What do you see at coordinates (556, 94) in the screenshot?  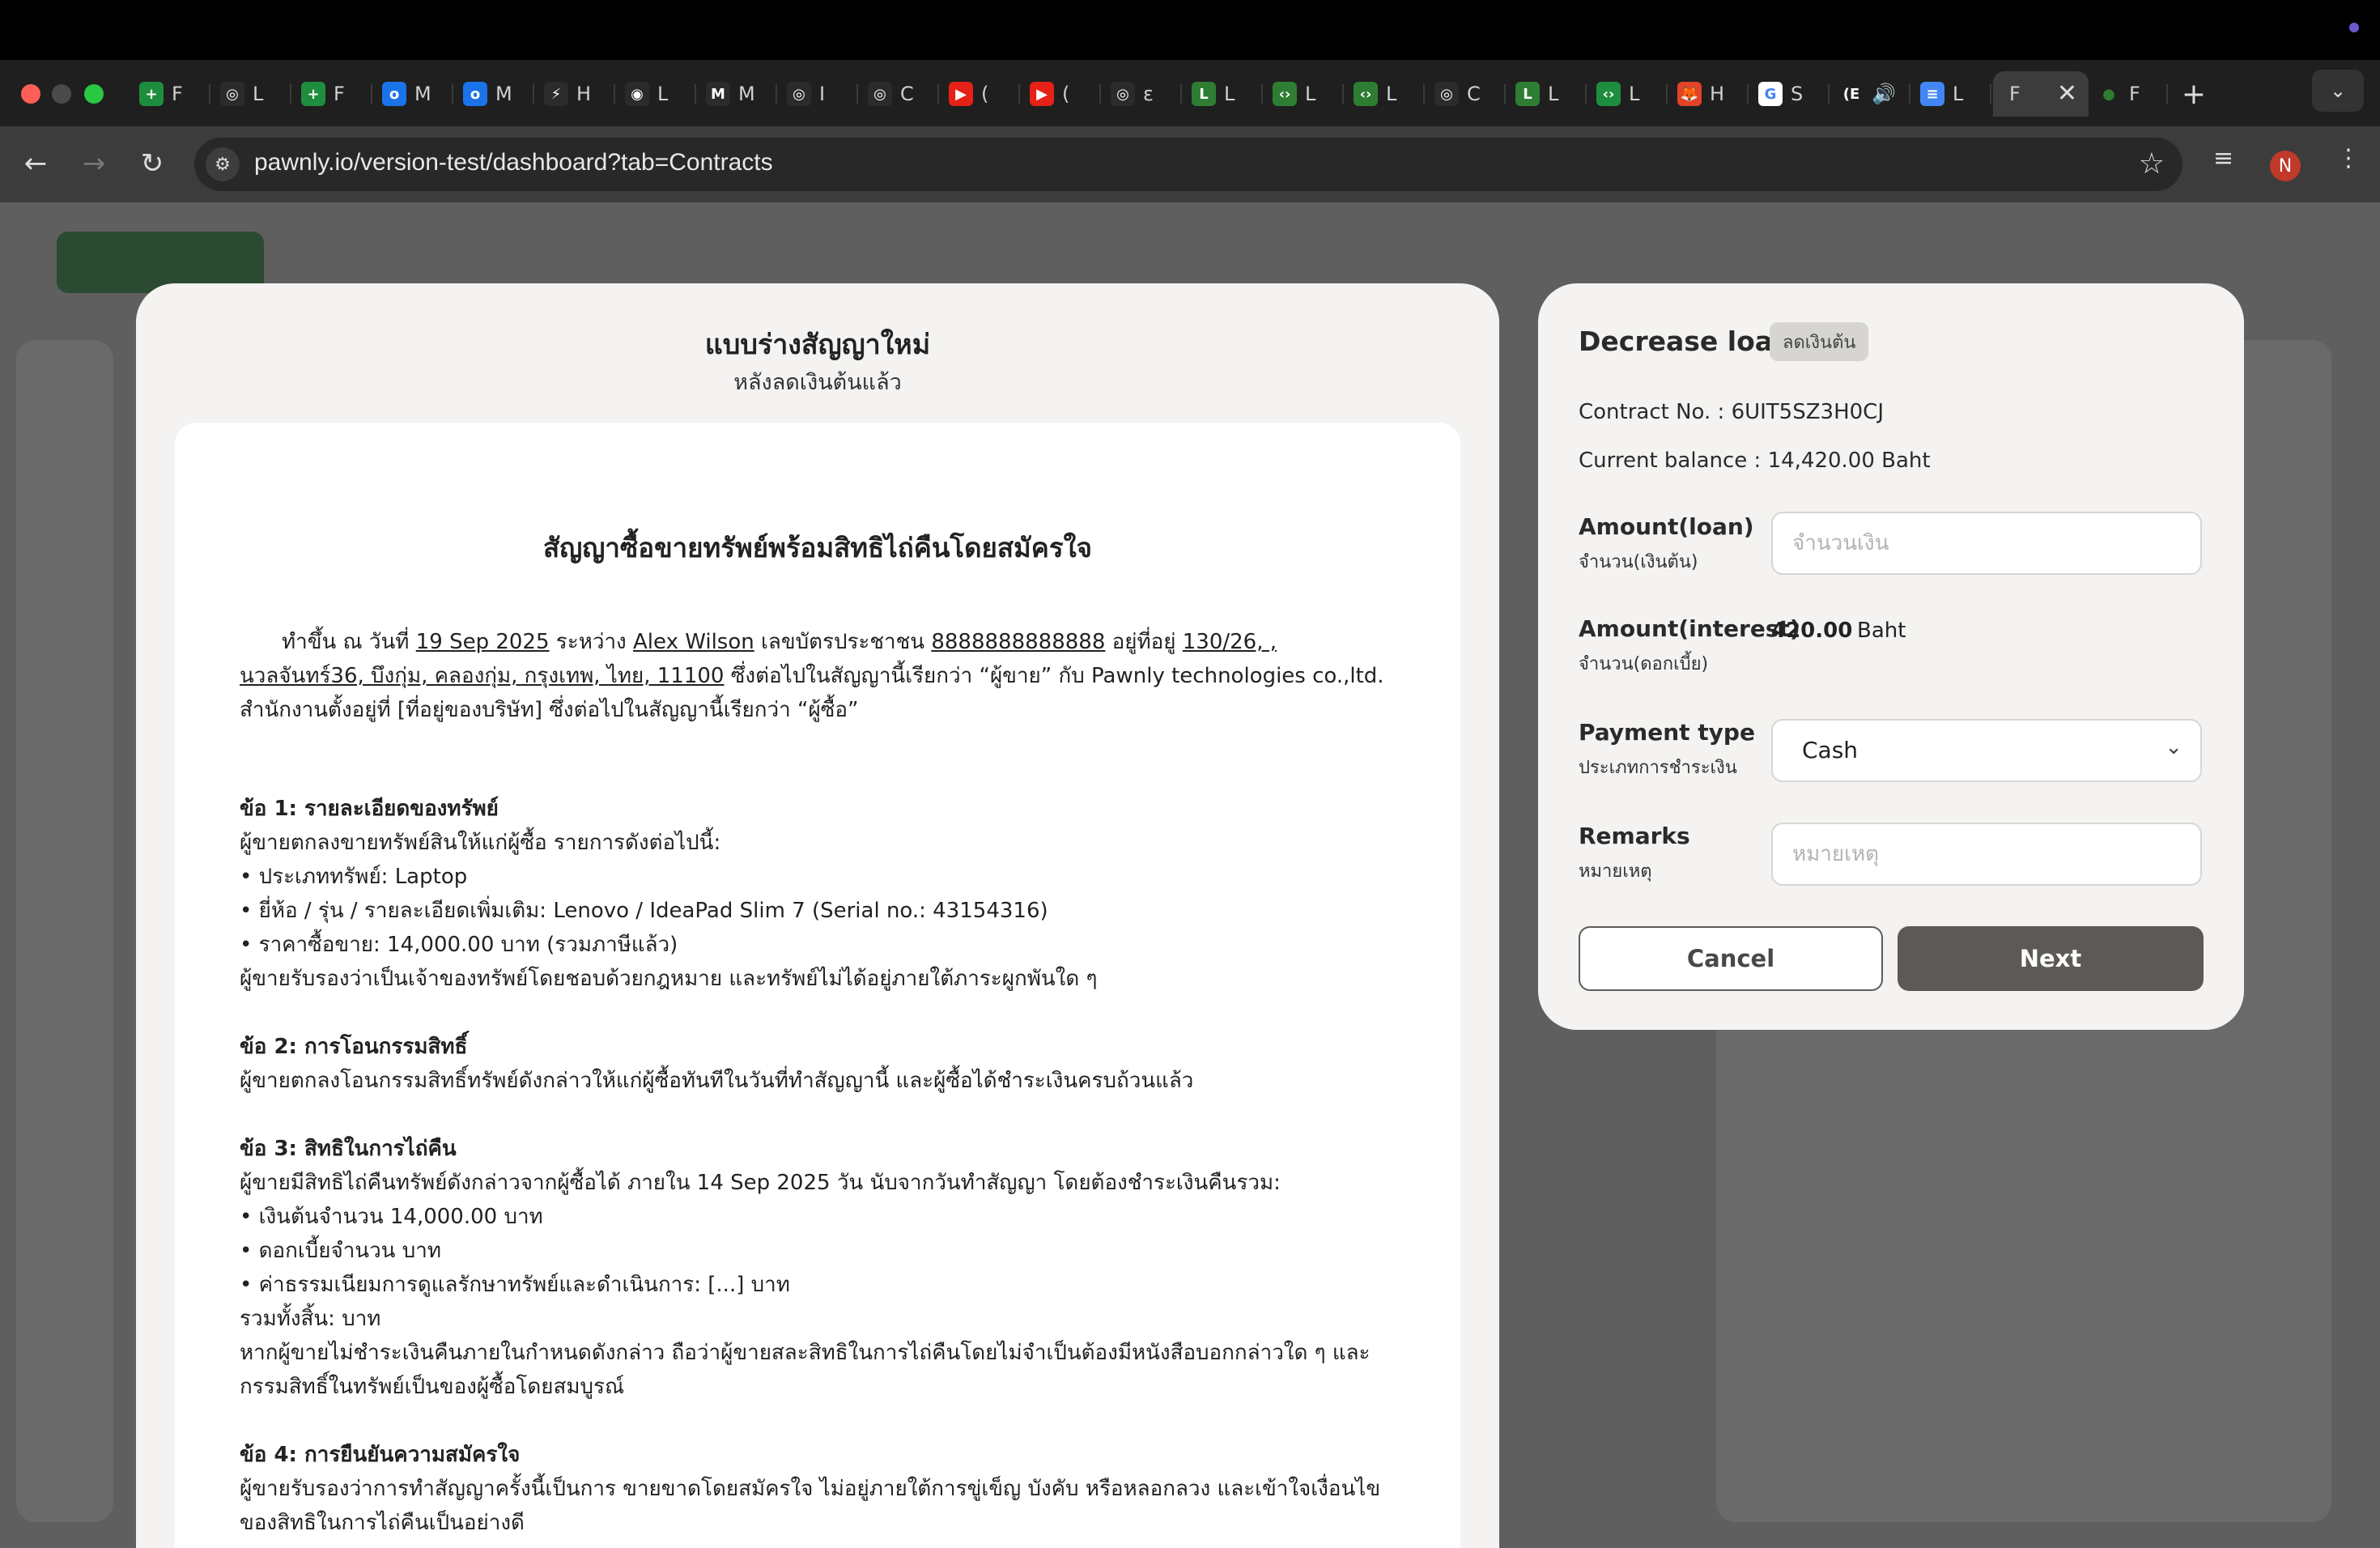 I see `tab-favicon-icon: ⚡` at bounding box center [556, 94].